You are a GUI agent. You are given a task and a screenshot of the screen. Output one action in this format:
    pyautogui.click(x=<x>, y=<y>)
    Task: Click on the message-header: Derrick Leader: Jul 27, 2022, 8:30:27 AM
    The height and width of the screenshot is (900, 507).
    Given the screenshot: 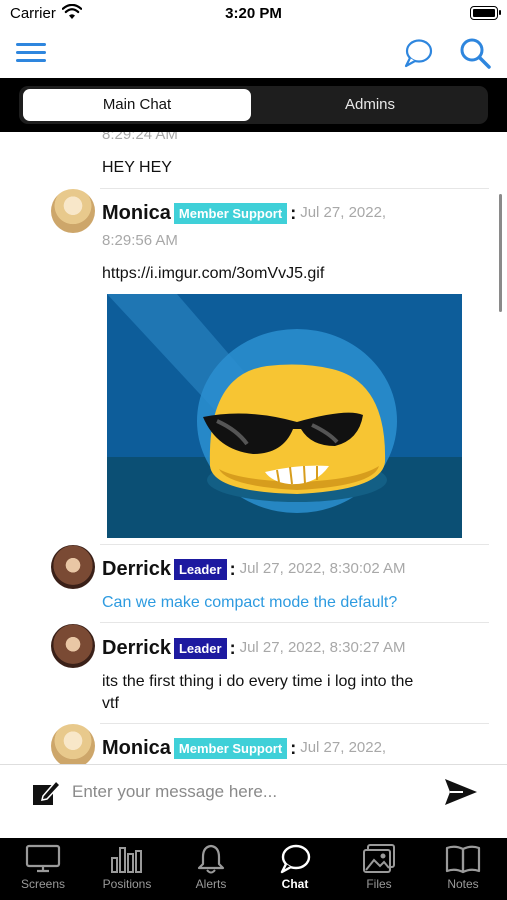 What is the action you would take?
    pyautogui.click(x=254, y=648)
    